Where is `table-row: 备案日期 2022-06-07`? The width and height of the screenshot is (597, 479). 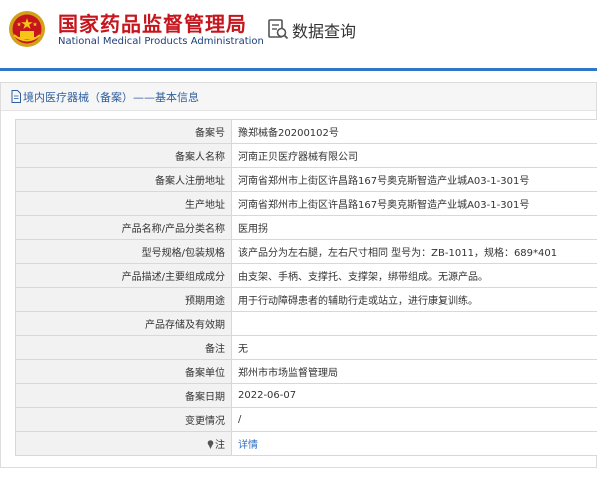 table-row: 备案日期 2022-06-07 is located at coordinates (306, 395).